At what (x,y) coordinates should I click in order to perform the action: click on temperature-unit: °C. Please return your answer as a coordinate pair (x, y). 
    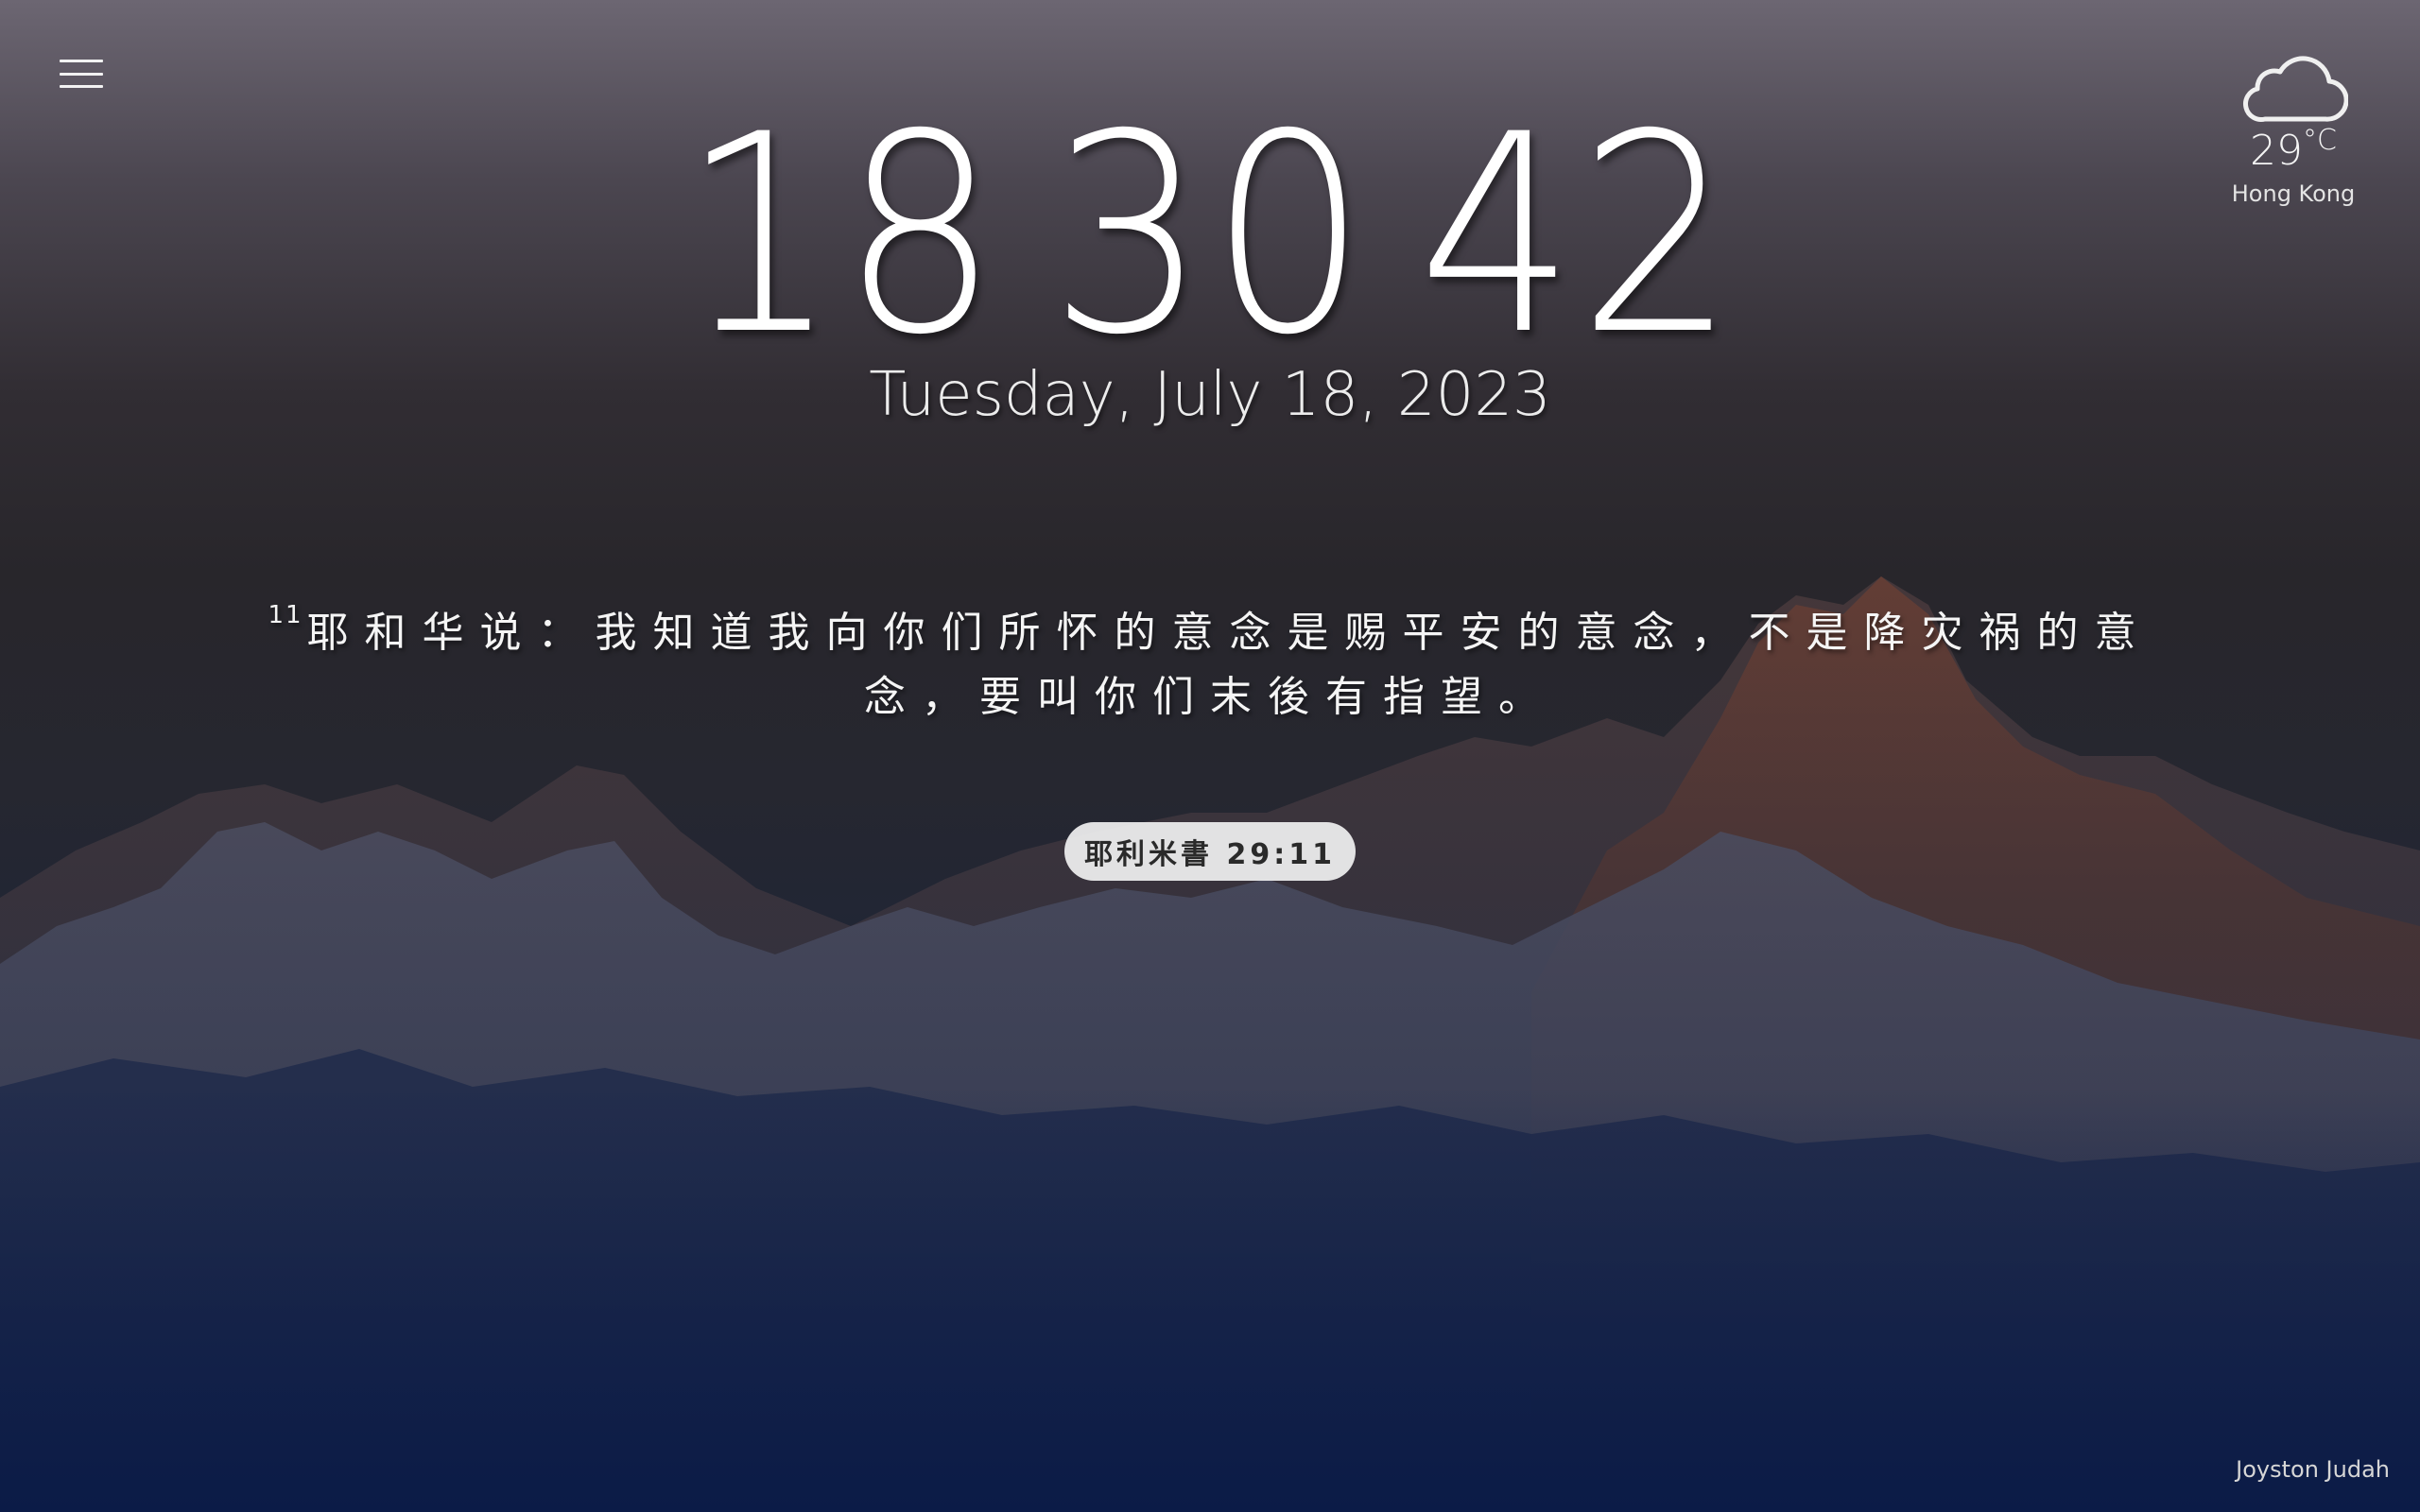
    Looking at the image, I should click on (2320, 140).